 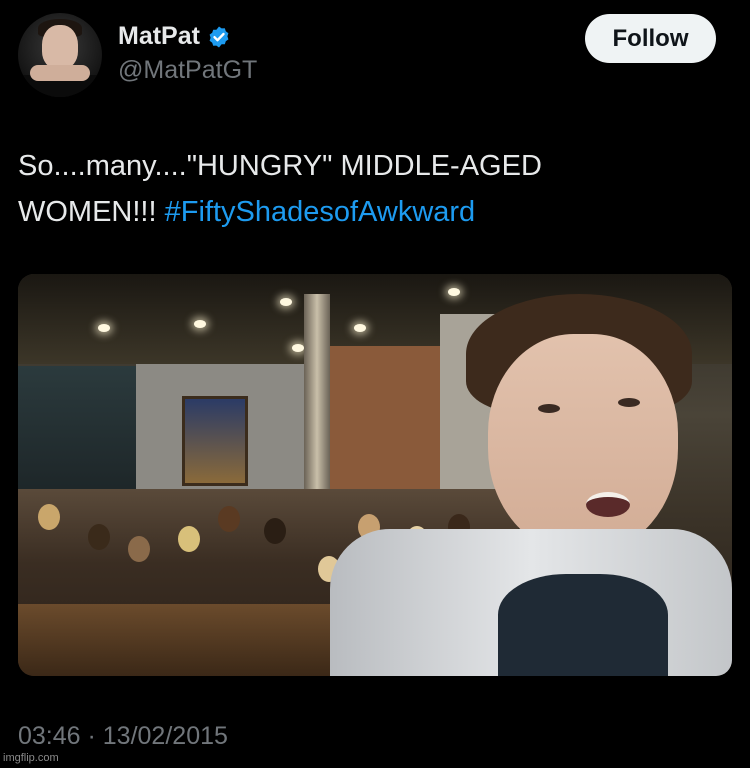 What do you see at coordinates (280, 166) in the screenshot?
I see `tweet-text-line-1: So....many...."HUNGRY" MIDDLE-AGED` at bounding box center [280, 166].